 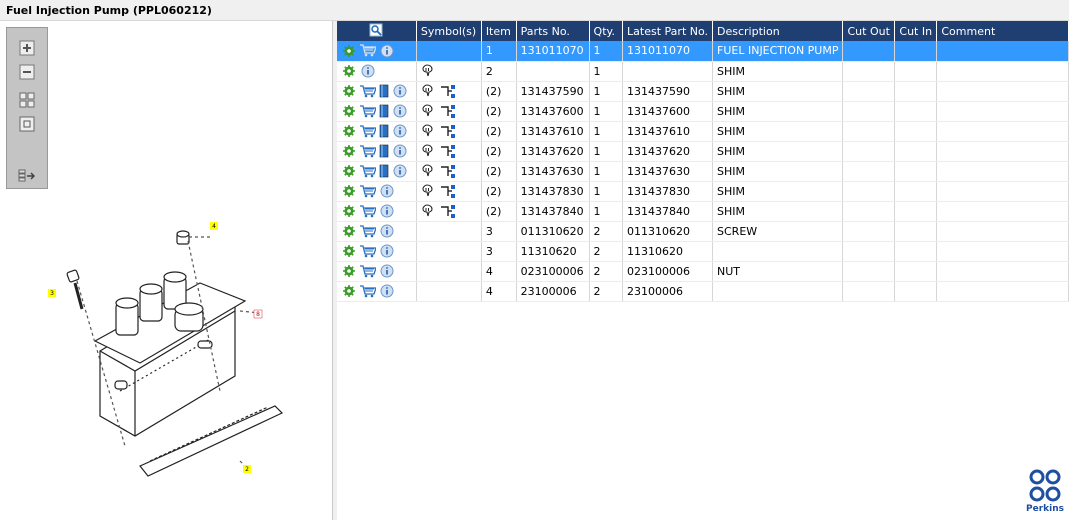 I want to click on column-header-actions, so click(x=377, y=31).